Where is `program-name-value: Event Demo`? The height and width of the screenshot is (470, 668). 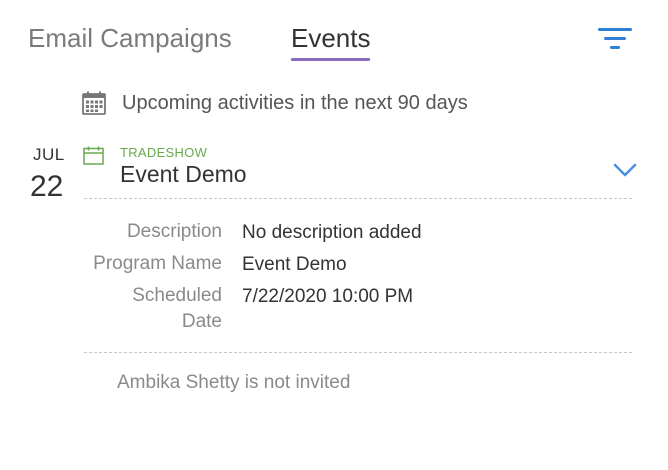 program-name-value: Event Demo is located at coordinates (294, 264).